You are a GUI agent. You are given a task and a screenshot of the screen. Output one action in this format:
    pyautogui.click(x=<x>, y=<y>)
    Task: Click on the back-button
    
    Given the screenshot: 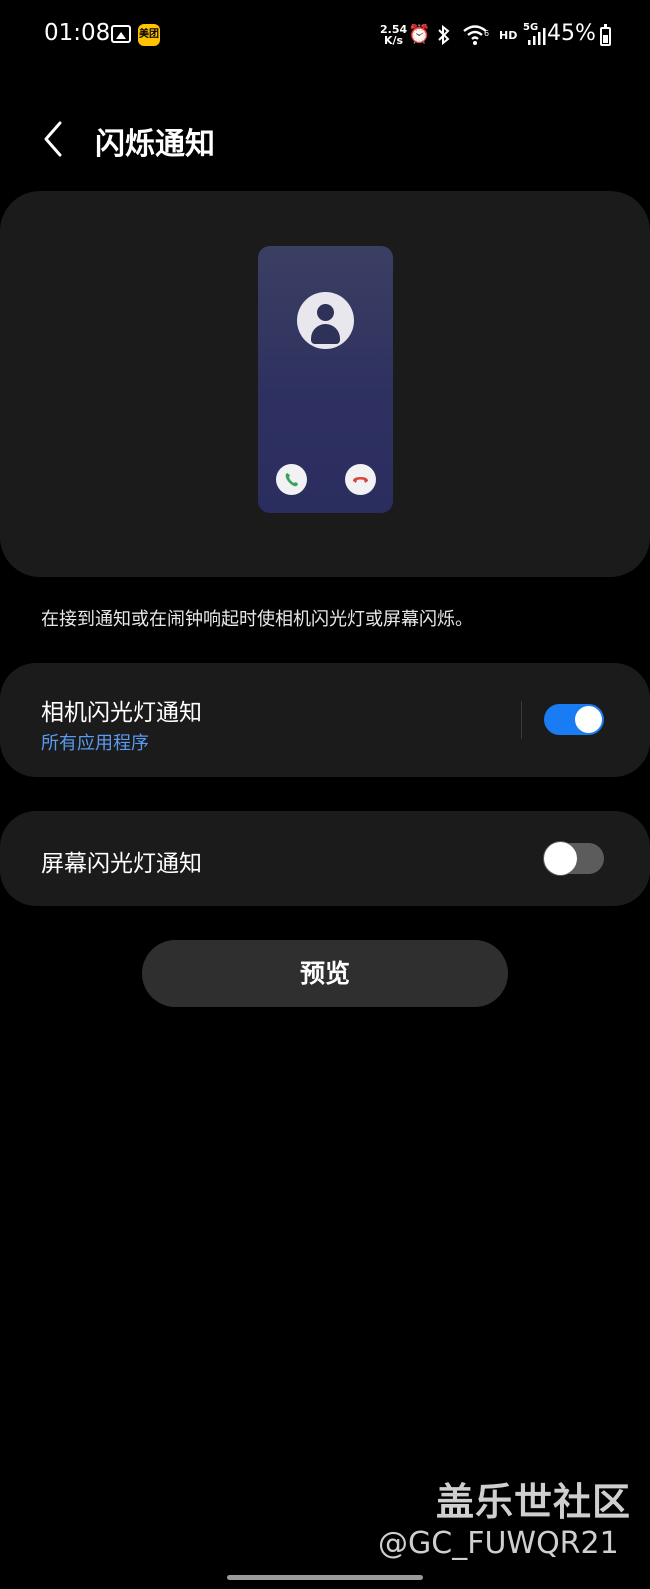 What is the action you would take?
    pyautogui.click(x=58, y=139)
    